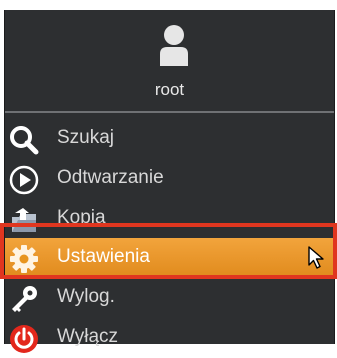 The height and width of the screenshot is (358, 337). I want to click on top-strip, so click(168, 5).